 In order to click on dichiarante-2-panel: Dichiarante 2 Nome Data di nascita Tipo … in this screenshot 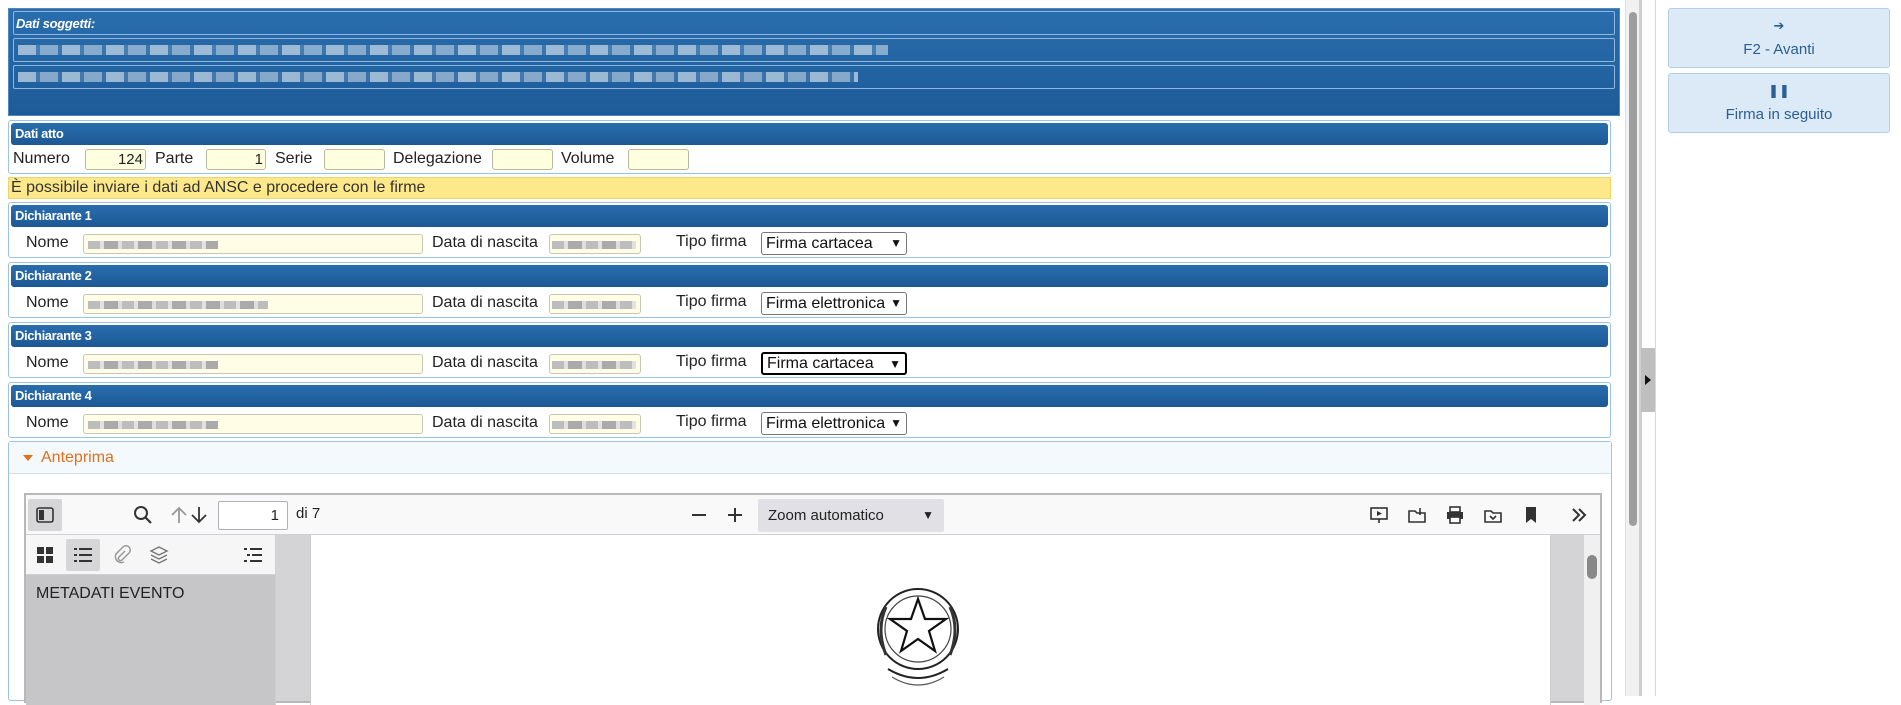, I will do `click(809, 290)`.